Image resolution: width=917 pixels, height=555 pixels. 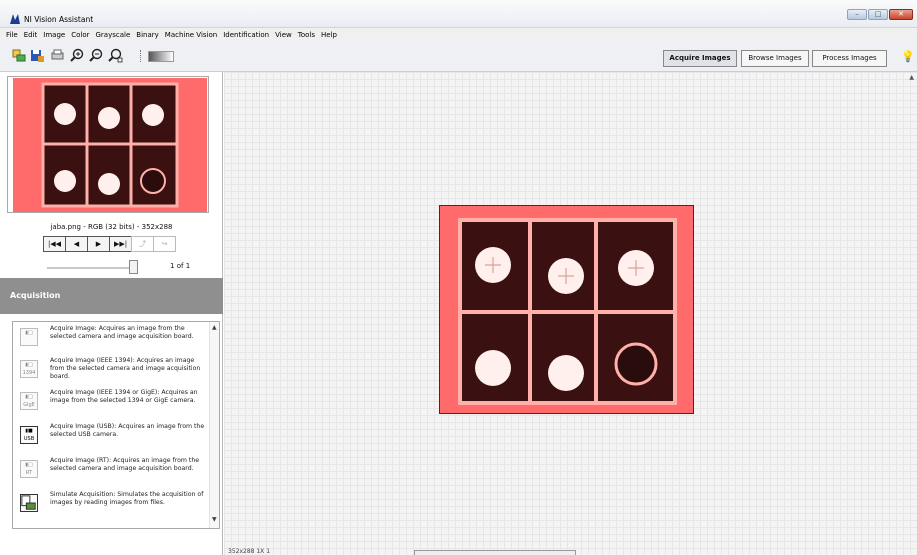 I want to click on menu-file: File, so click(x=12, y=35).